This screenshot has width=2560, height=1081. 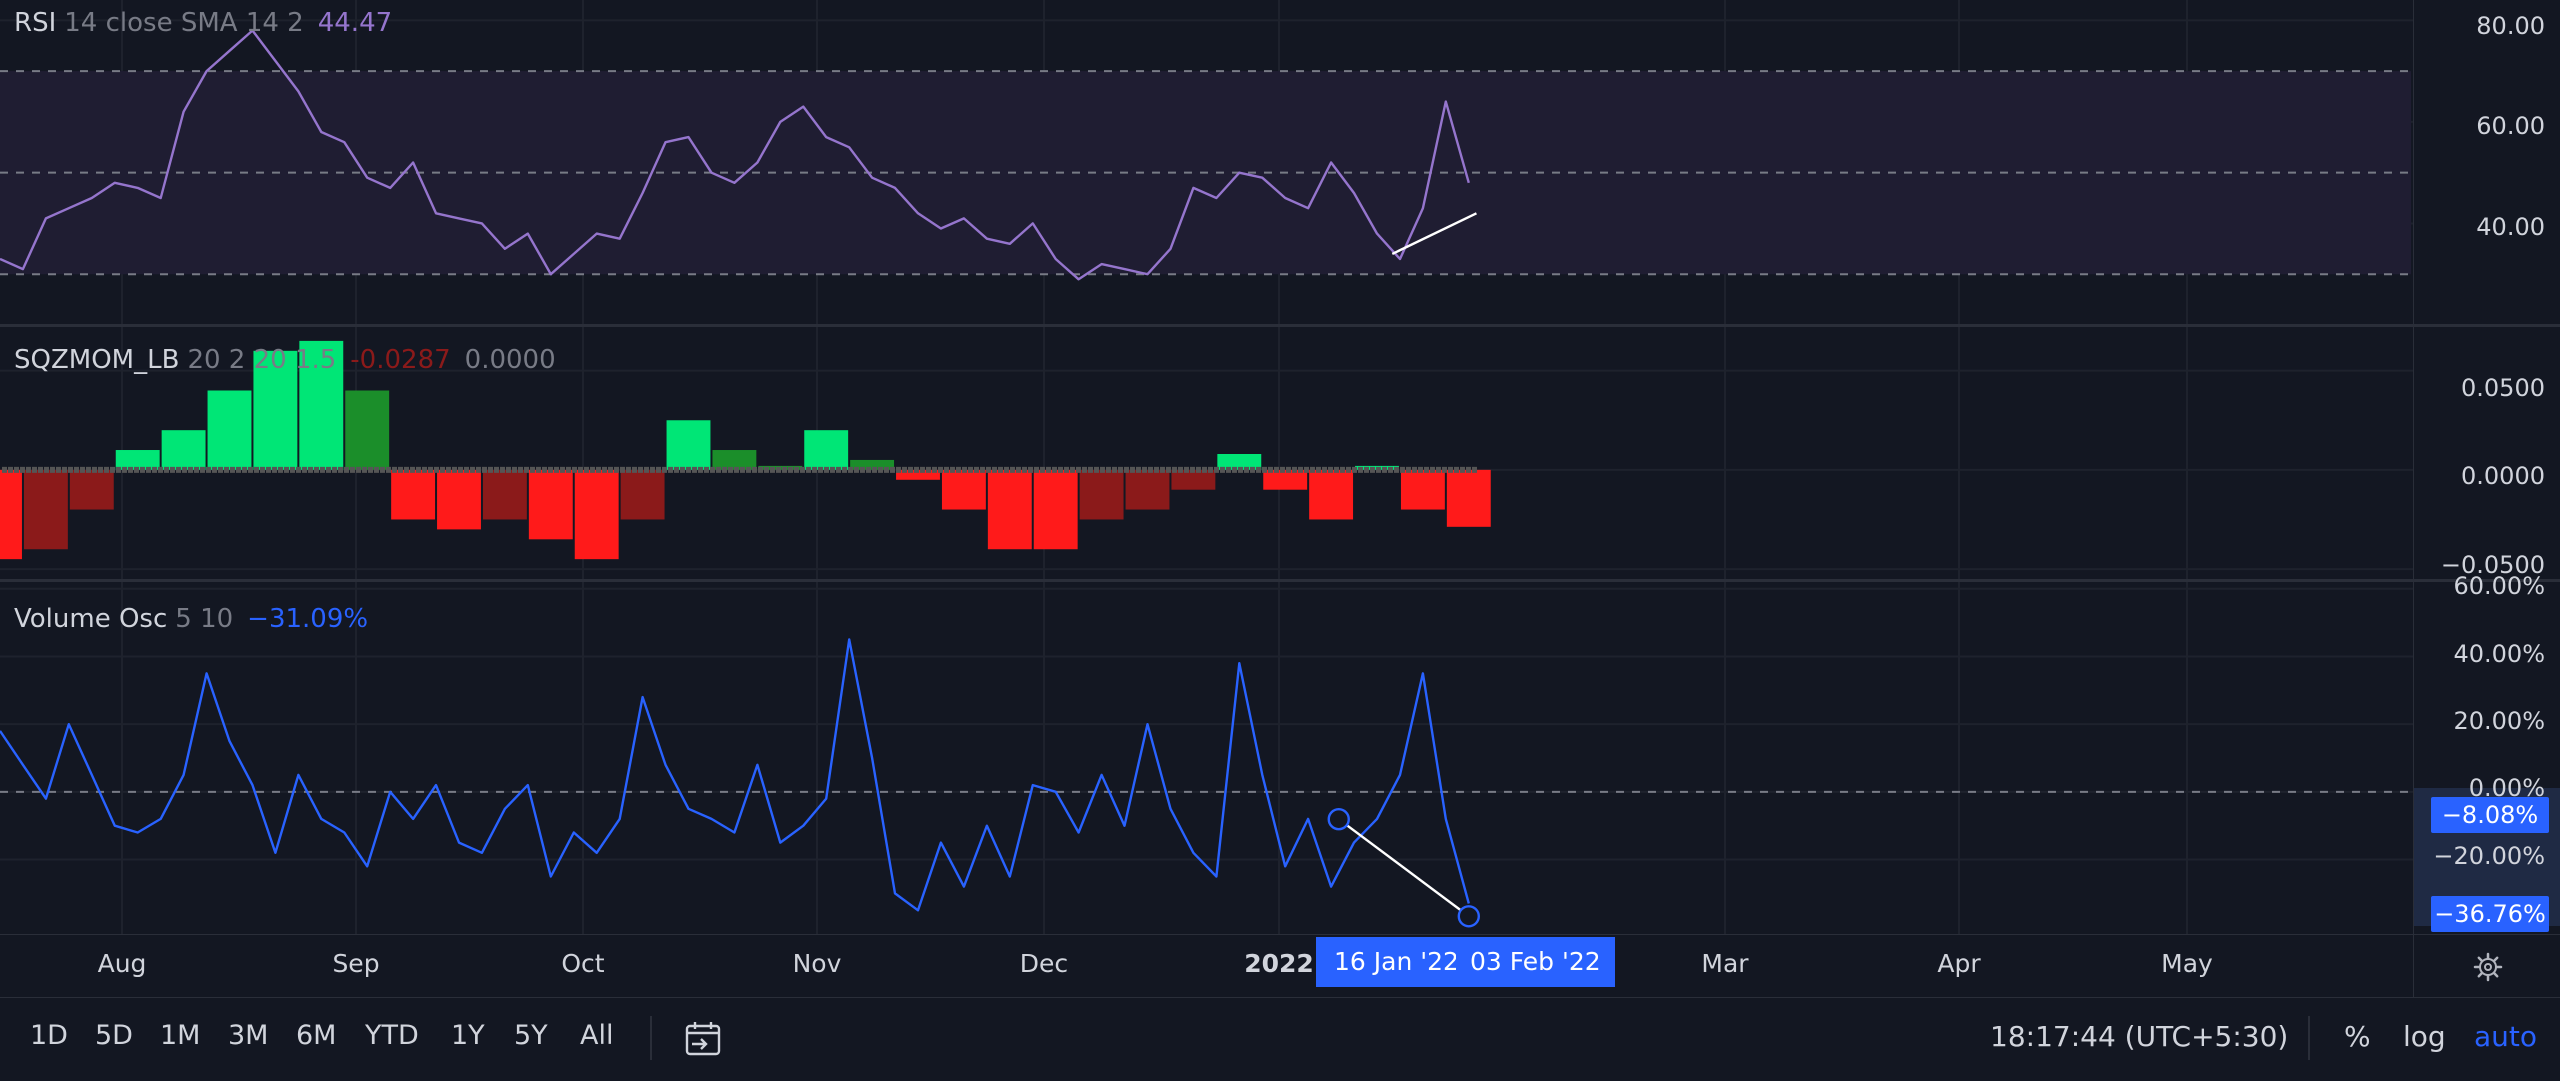 What do you see at coordinates (204, 619) in the screenshot?
I see `vo-legend-params: 5 10` at bounding box center [204, 619].